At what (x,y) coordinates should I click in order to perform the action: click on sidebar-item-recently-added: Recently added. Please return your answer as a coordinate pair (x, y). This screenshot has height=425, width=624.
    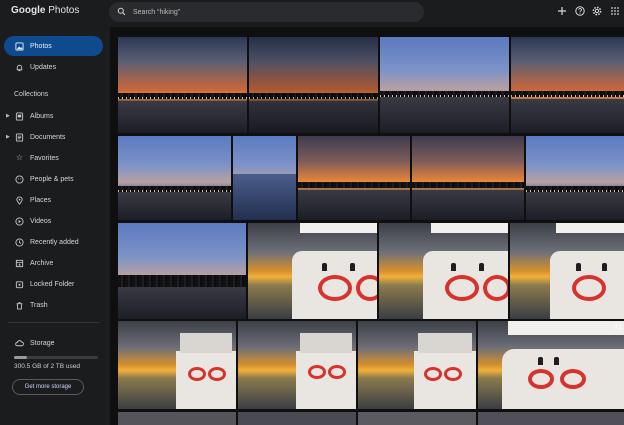
    Looking at the image, I should click on (53, 242).